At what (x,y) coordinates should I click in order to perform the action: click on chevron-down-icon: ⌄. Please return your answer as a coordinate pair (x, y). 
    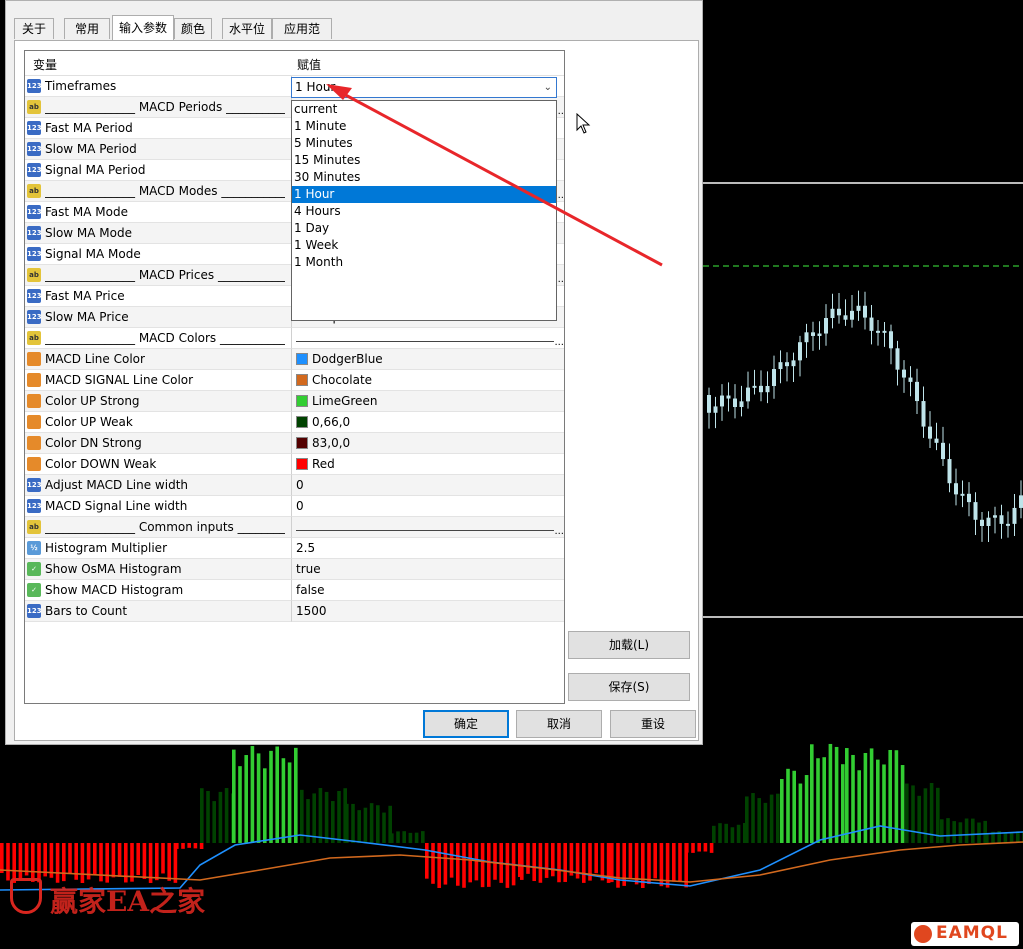
    Looking at the image, I should click on (548, 87).